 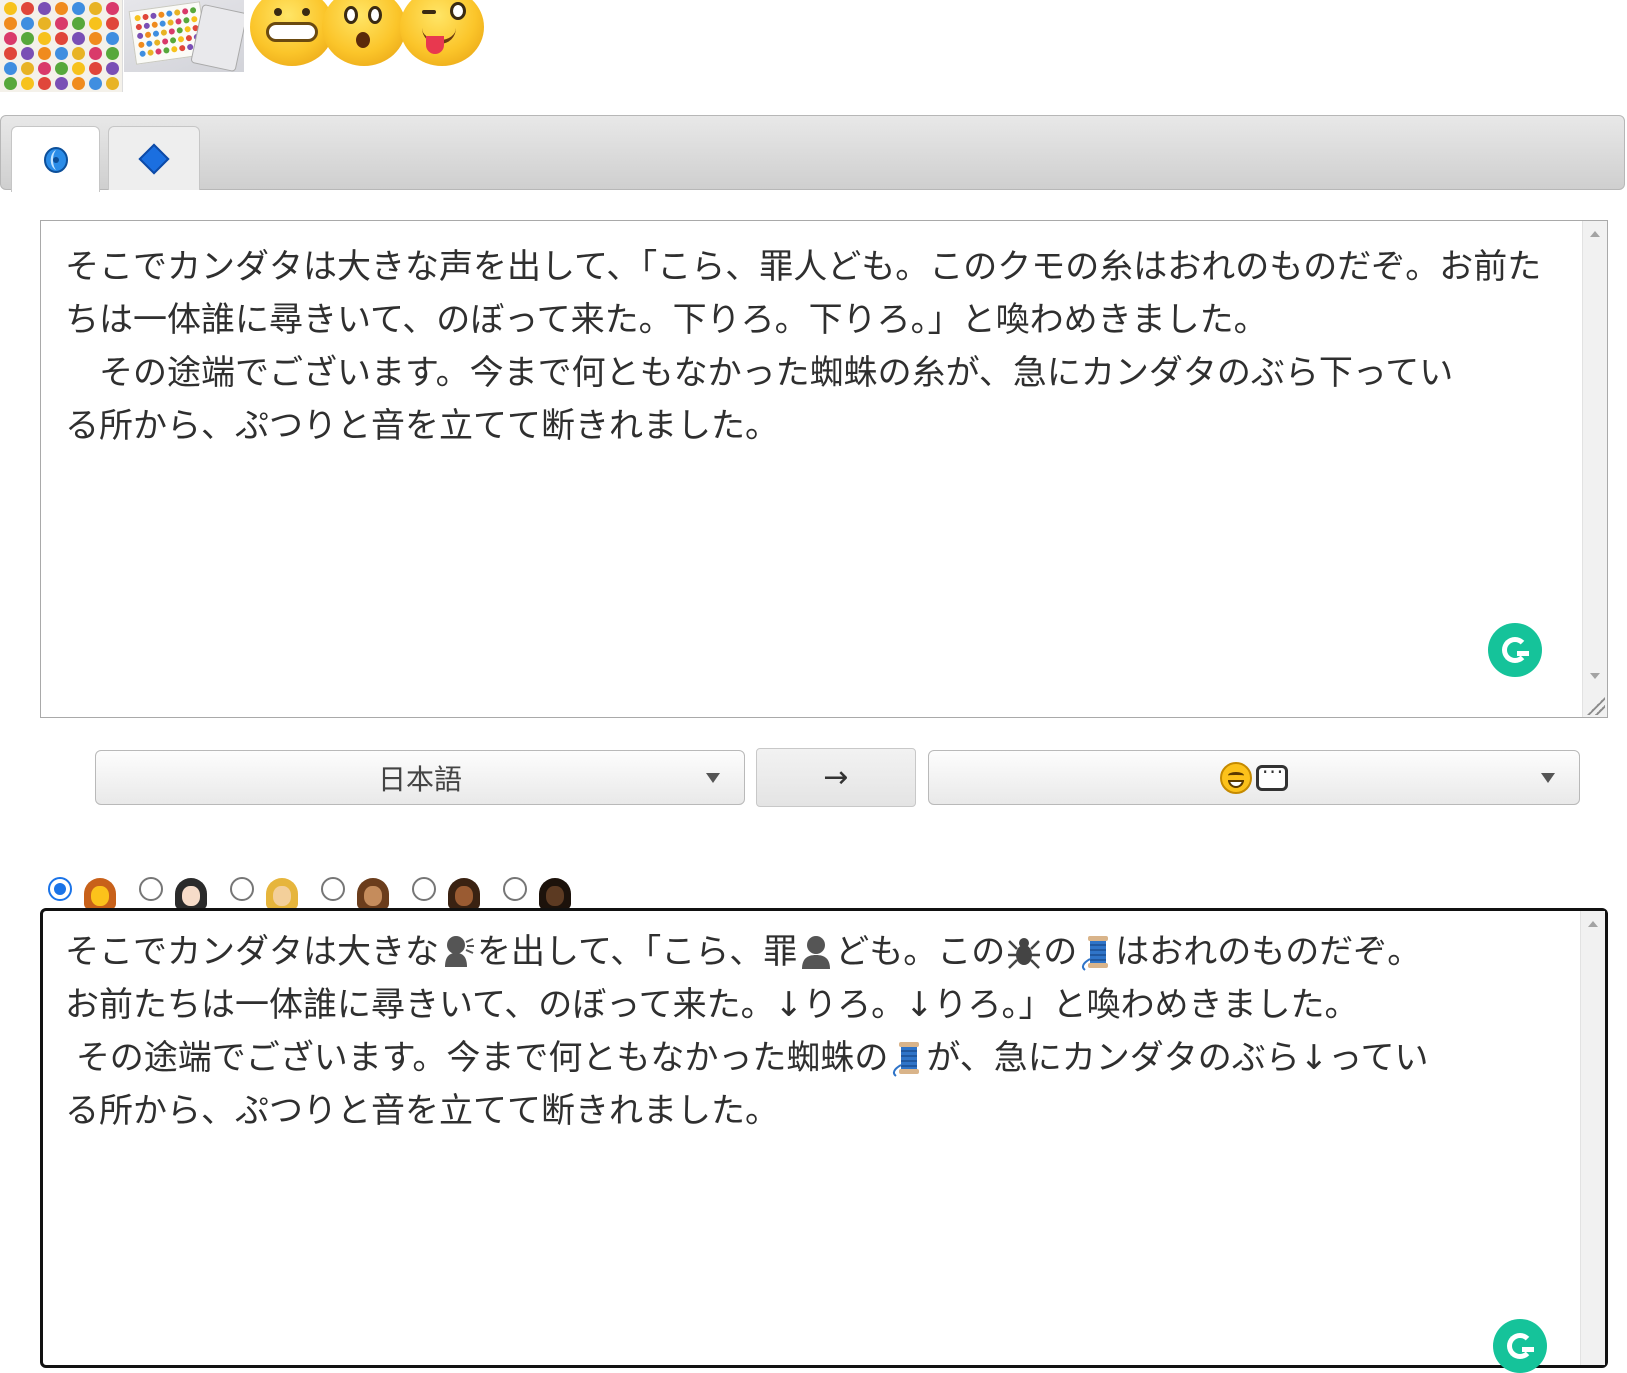 I want to click on input-scrollbar, so click(x=1594, y=469).